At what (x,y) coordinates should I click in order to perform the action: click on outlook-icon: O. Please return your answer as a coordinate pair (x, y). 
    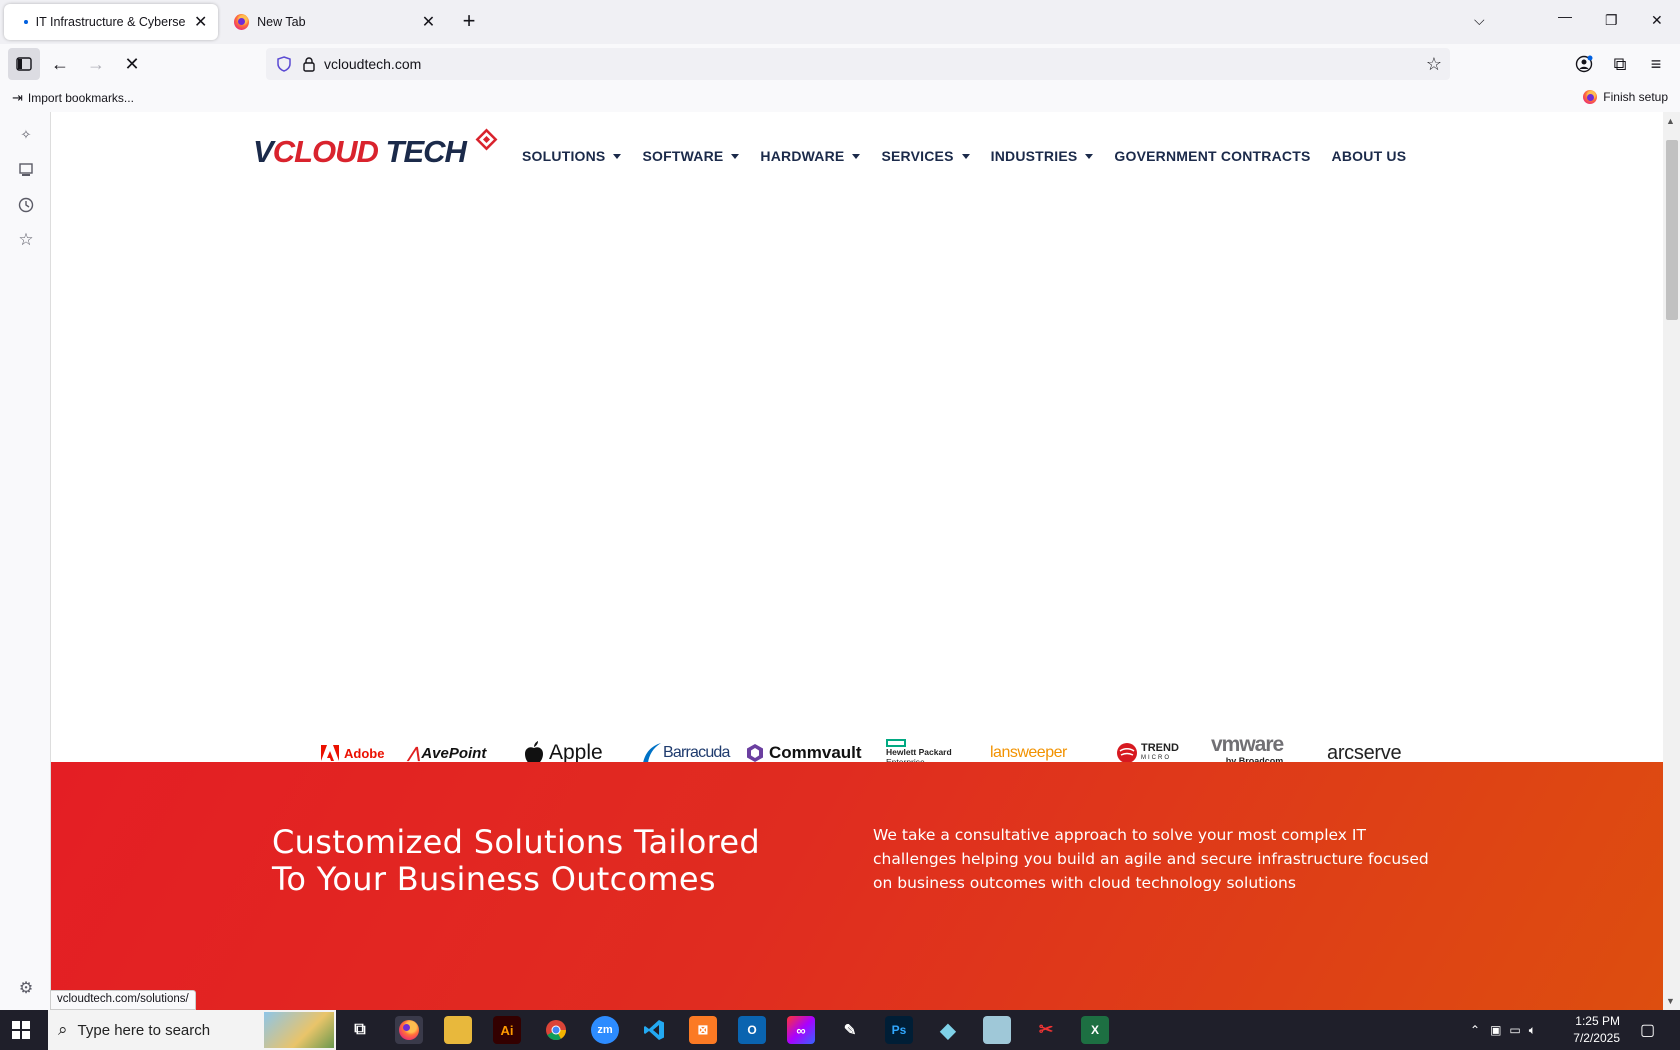
    Looking at the image, I should click on (752, 1030).